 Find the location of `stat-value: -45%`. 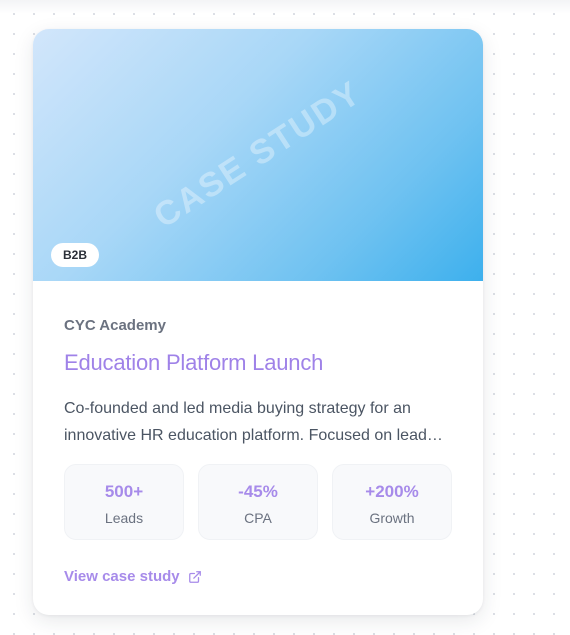

stat-value: -45% is located at coordinates (258, 491).